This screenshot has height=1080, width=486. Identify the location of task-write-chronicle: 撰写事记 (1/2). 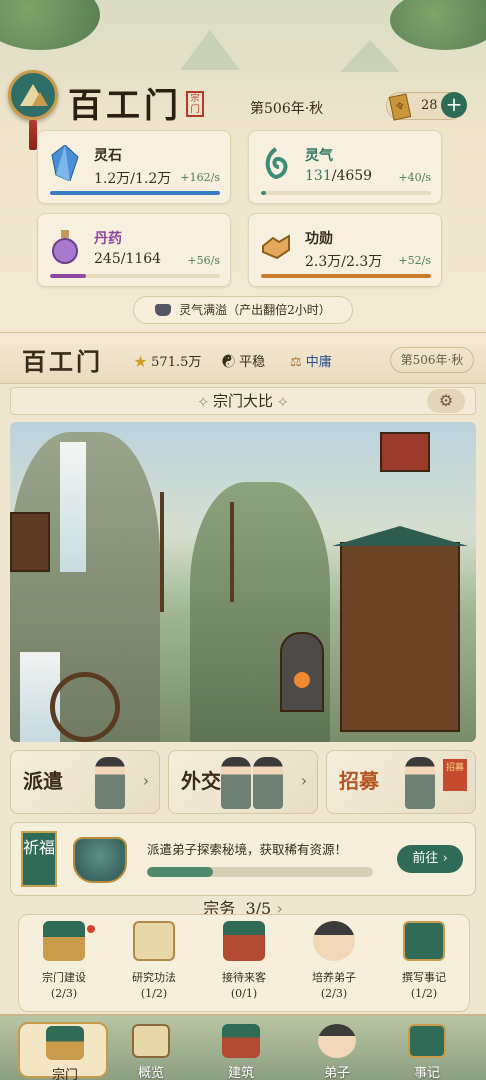
(424, 964).